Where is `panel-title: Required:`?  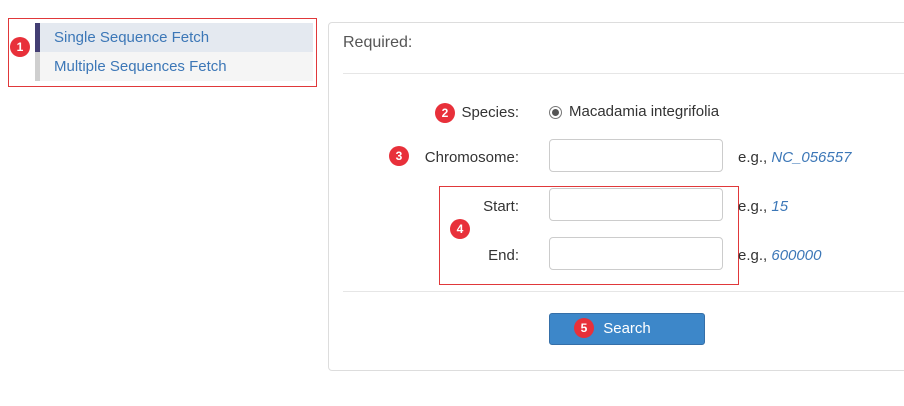 panel-title: Required: is located at coordinates (378, 42).